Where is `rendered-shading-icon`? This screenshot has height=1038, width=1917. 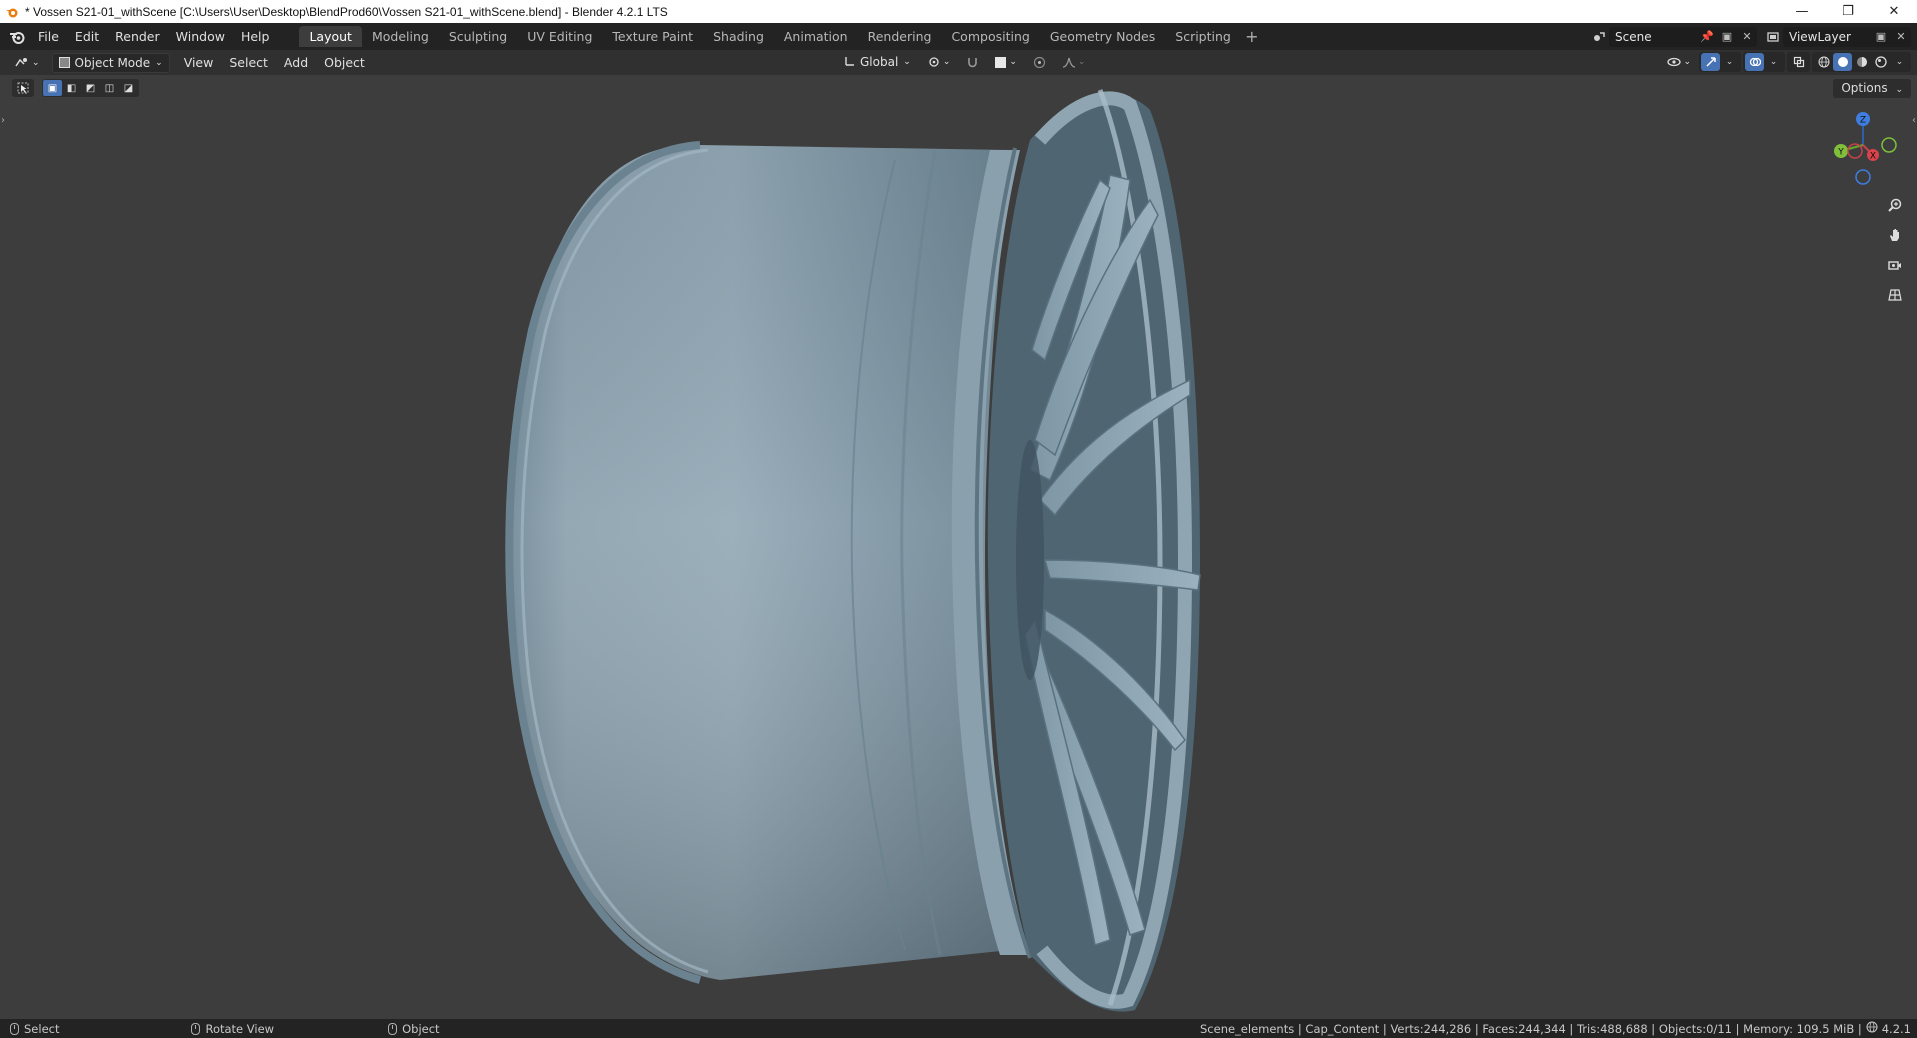
rendered-shading-icon is located at coordinates (1880, 62).